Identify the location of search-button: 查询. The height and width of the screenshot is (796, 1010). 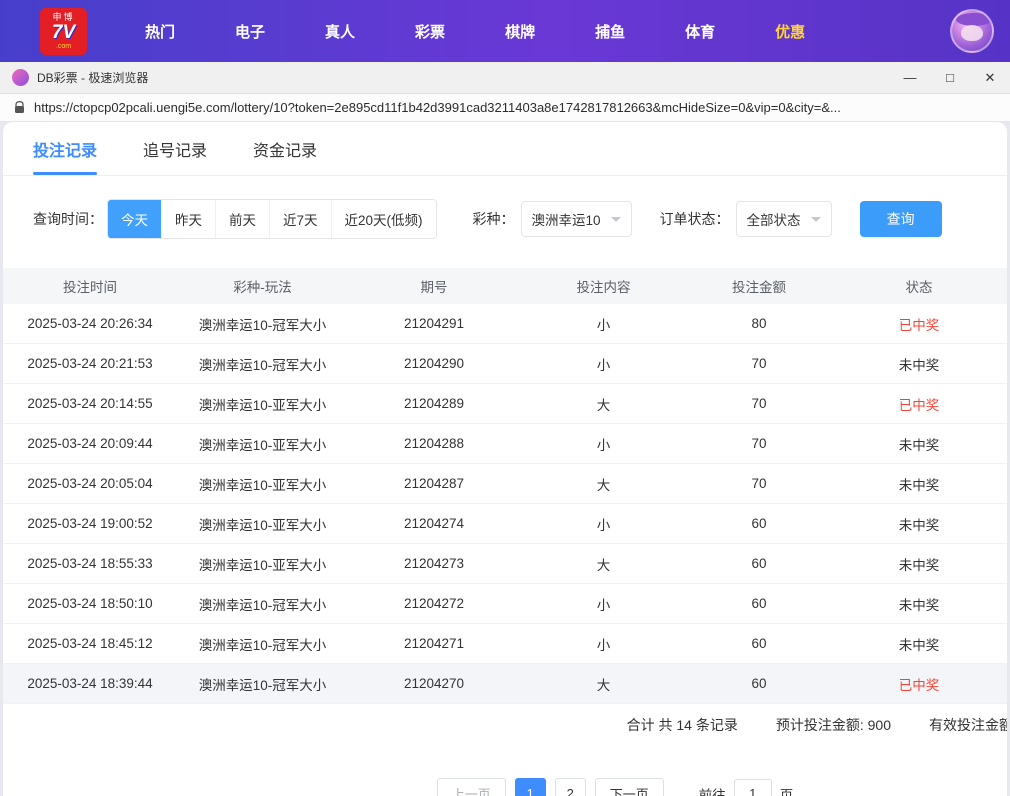
(900, 219).